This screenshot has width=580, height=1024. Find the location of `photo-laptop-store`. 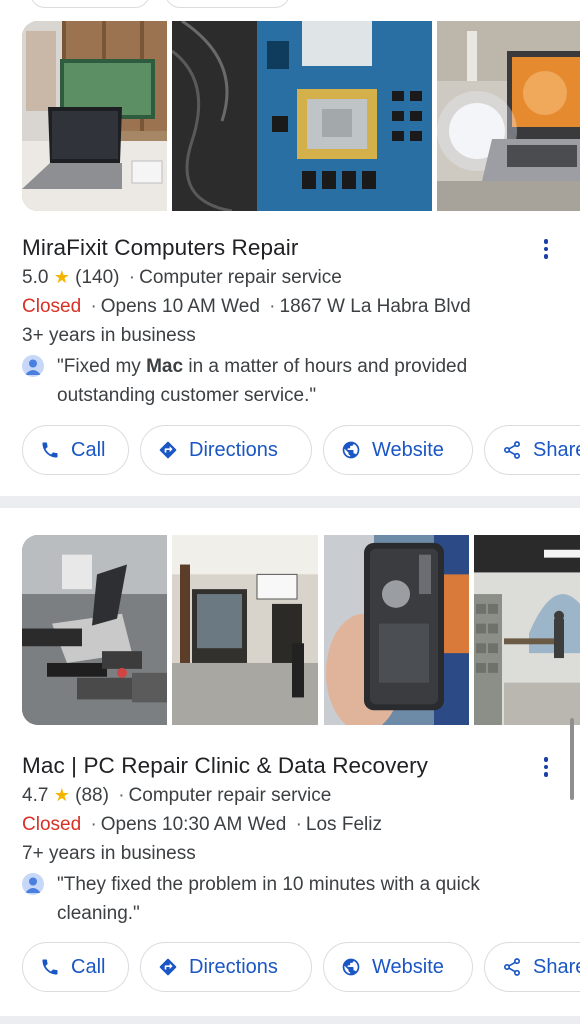

photo-laptop-store is located at coordinates (94, 116).